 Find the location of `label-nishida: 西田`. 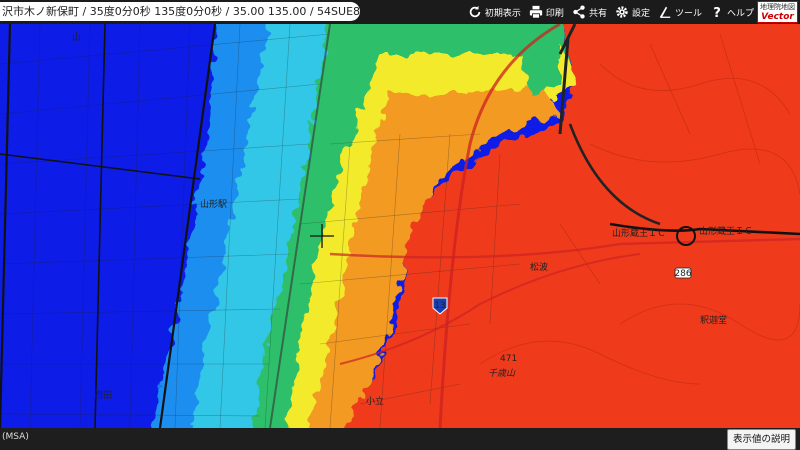

label-nishida: 西田 is located at coordinates (103, 395).